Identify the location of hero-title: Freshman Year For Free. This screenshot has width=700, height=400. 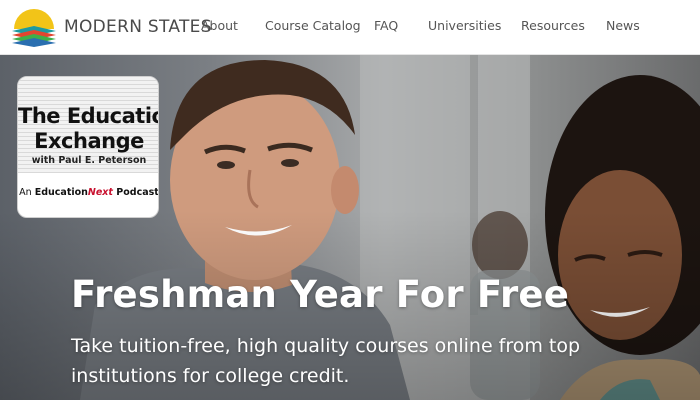
(320, 294).